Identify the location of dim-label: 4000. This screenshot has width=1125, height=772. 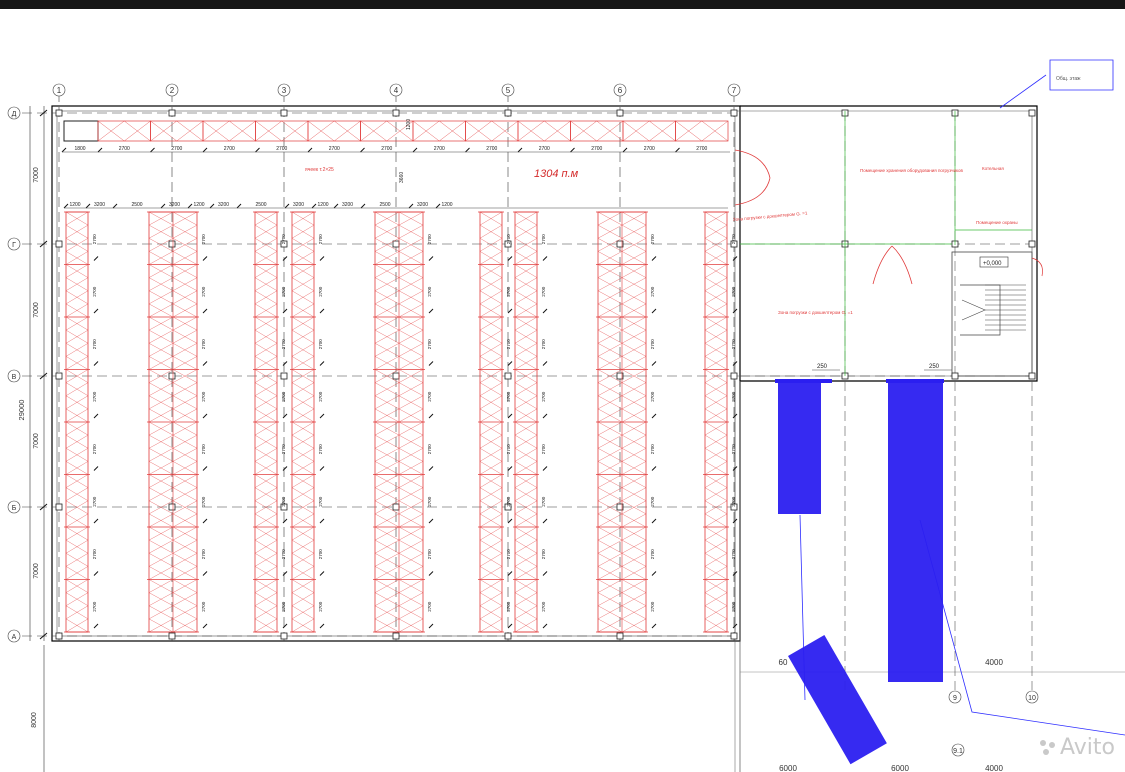
(994, 662).